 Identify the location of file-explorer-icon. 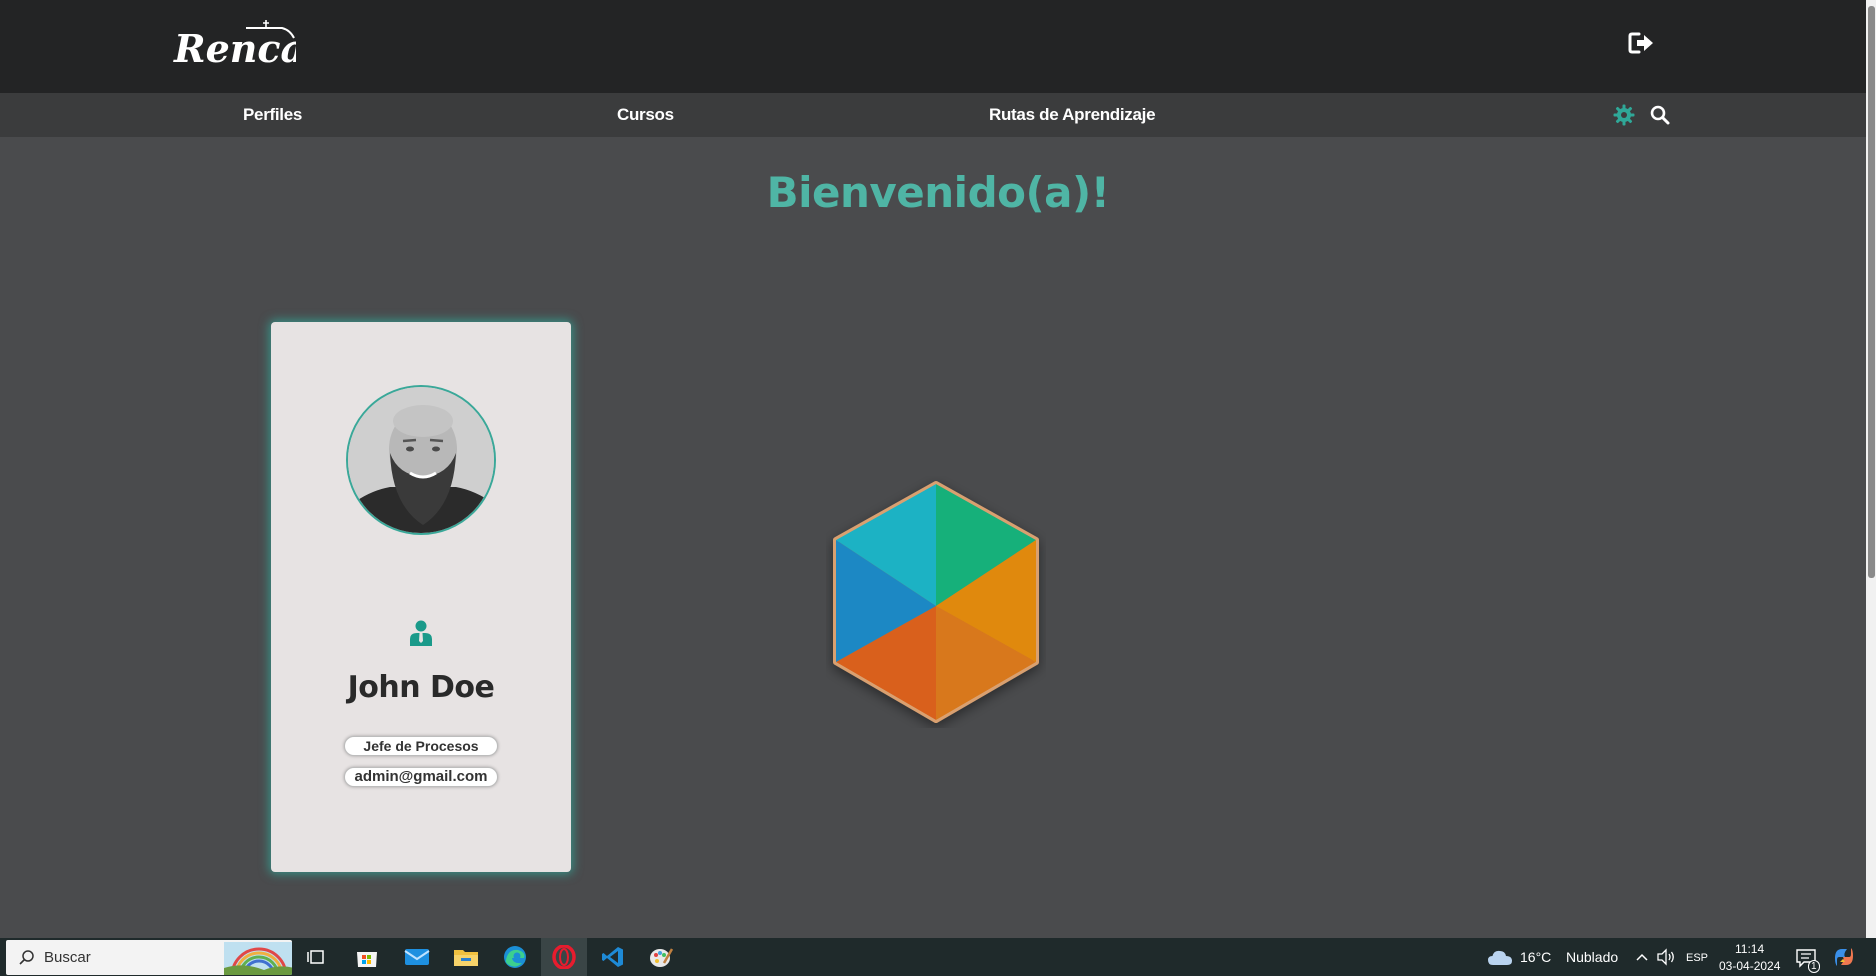
(466, 957).